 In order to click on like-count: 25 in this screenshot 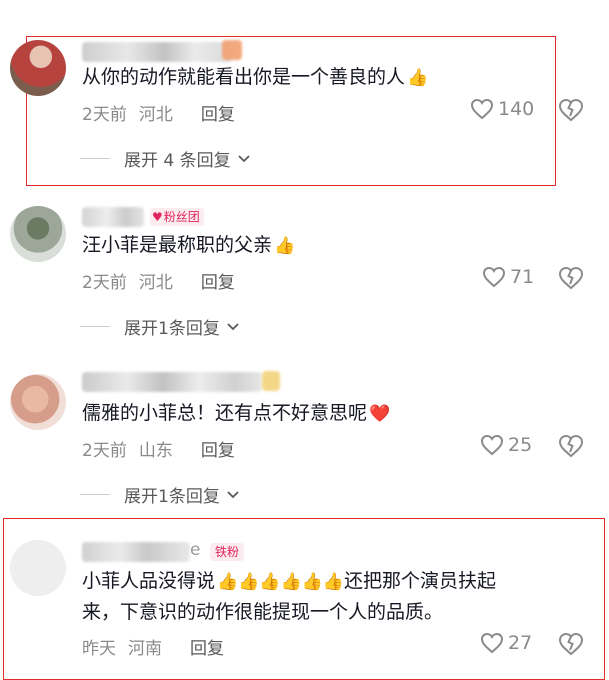, I will do `click(520, 445)`.